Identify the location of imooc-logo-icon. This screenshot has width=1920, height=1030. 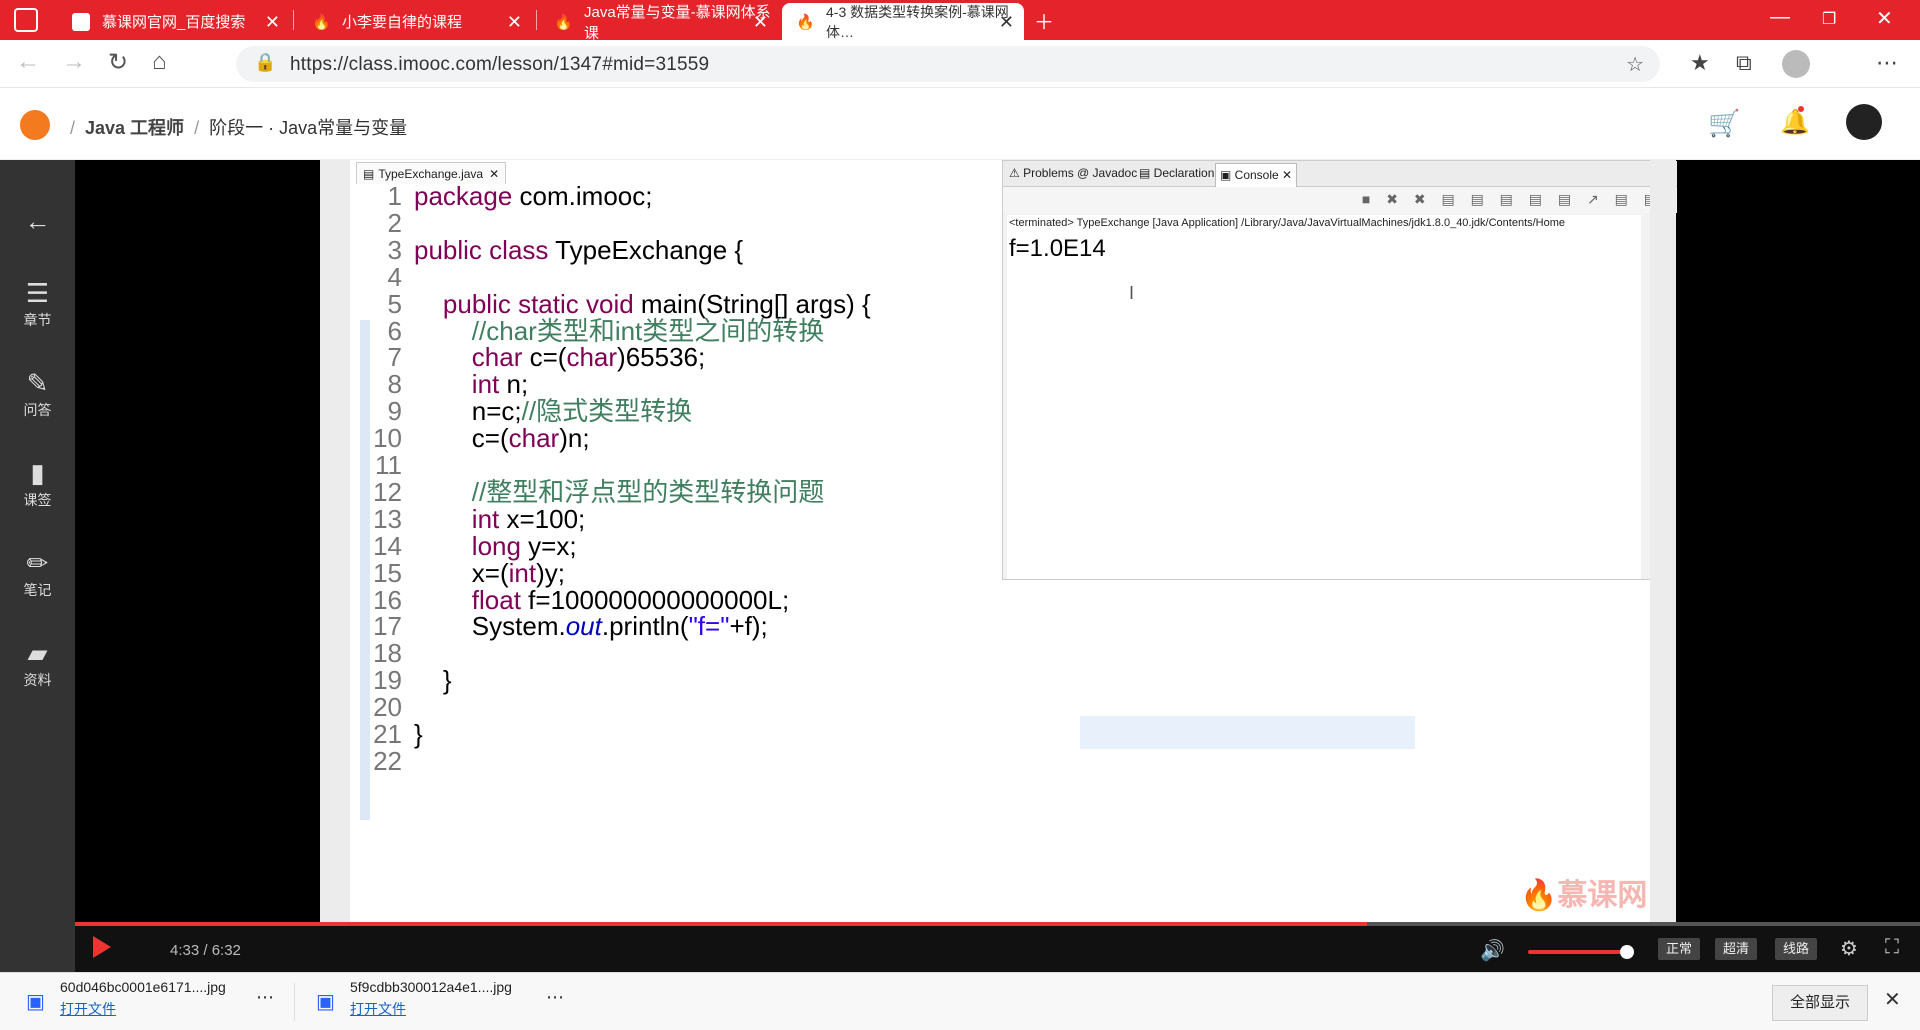
(35, 125).